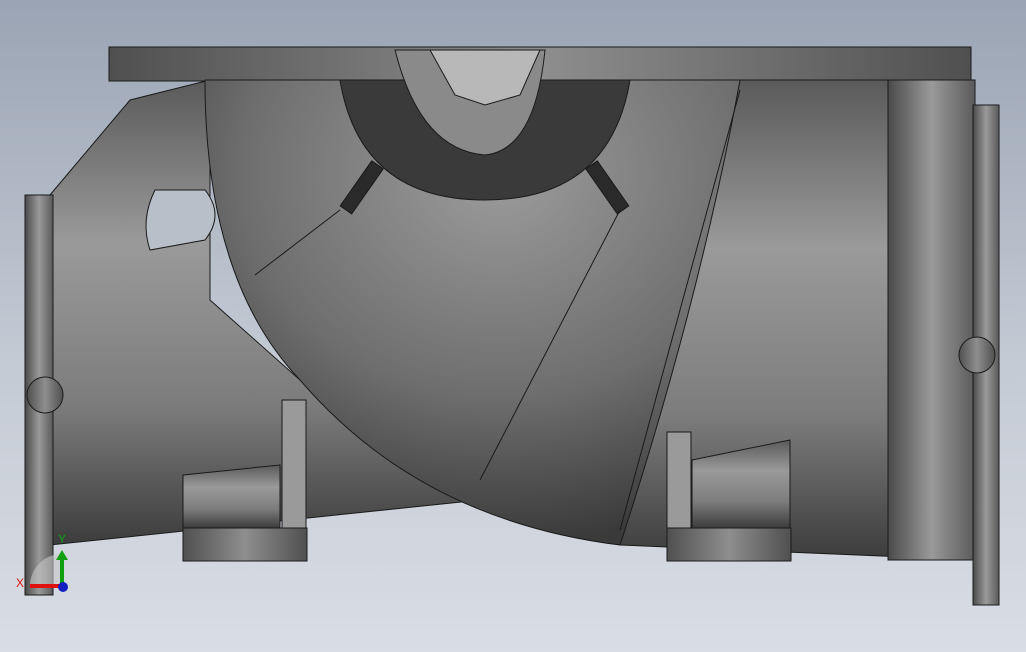 The height and width of the screenshot is (652, 1026). What do you see at coordinates (45, 395) in the screenshot?
I see `flange-bolt-left` at bounding box center [45, 395].